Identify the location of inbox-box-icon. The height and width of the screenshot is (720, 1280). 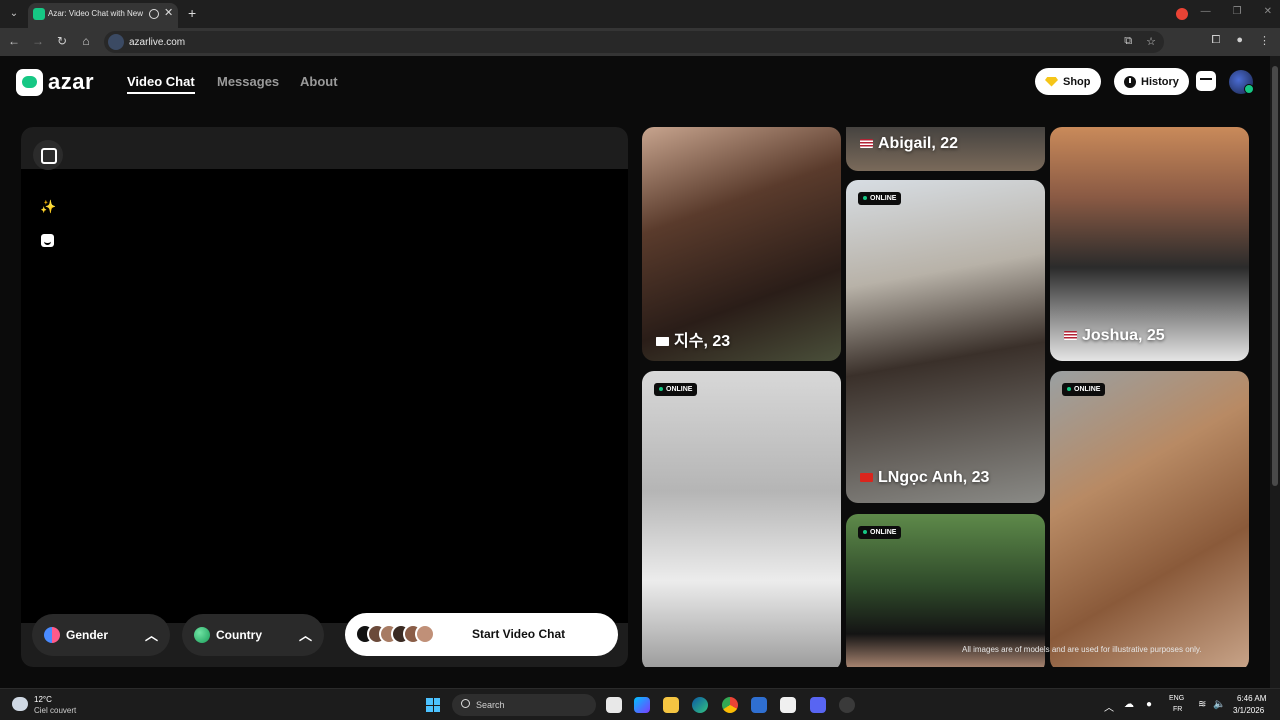
(1206, 81).